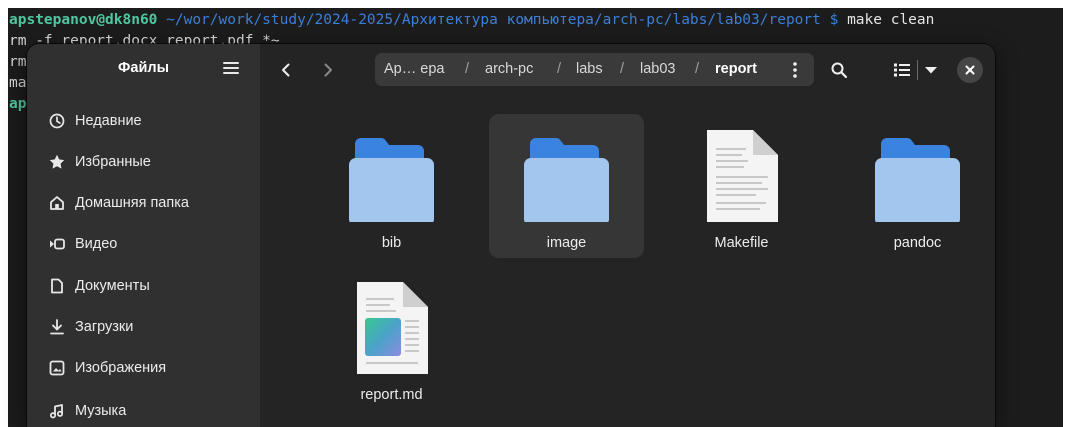  What do you see at coordinates (121, 368) in the screenshot?
I see `sidebar-item-label: Изображения` at bounding box center [121, 368].